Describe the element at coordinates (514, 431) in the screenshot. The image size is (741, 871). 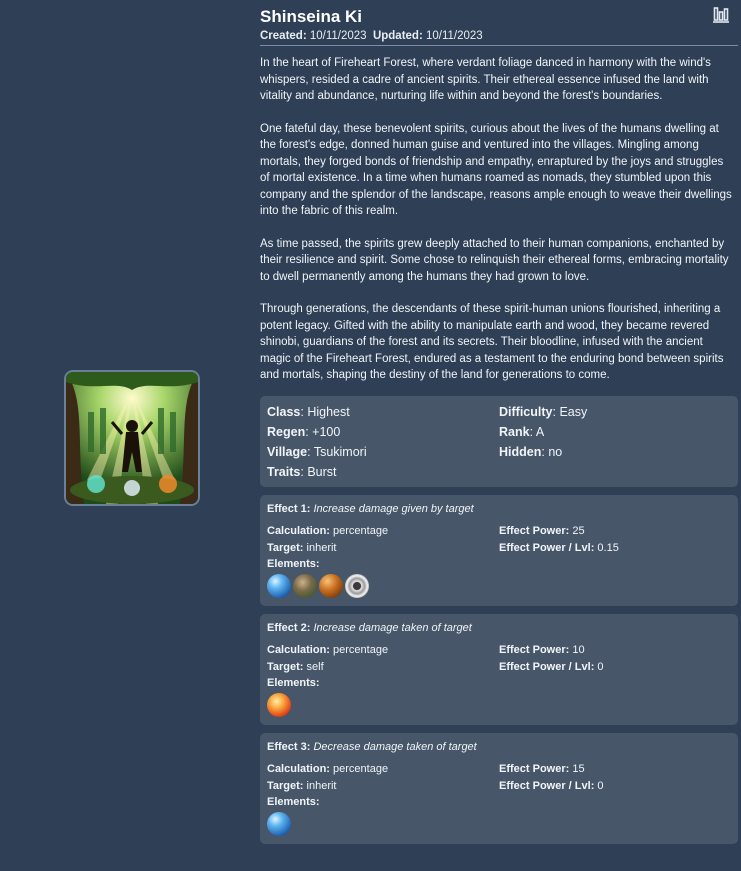
I see `rank-label: Rank` at that location.